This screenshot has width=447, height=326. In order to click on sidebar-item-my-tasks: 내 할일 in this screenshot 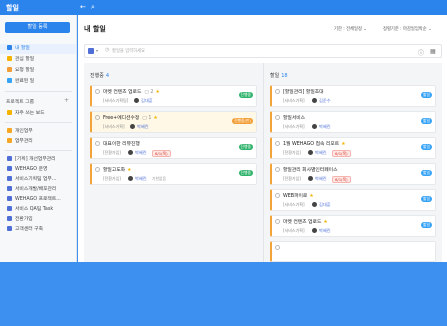, I will do `click(38, 49)`.